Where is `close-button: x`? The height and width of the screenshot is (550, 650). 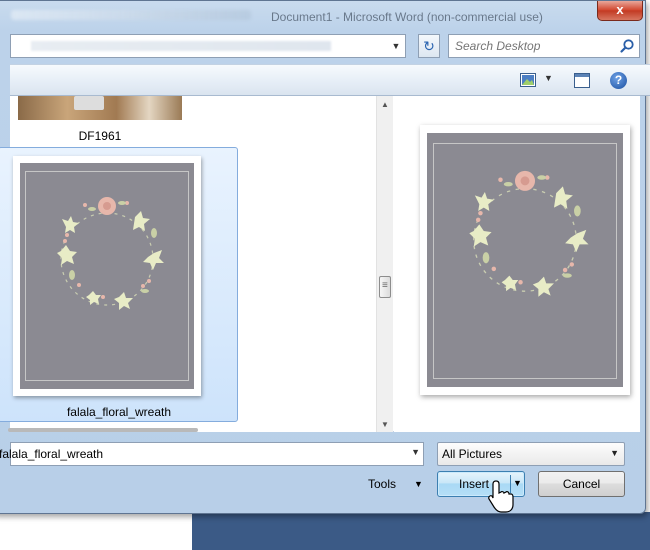 close-button: x is located at coordinates (620, 11).